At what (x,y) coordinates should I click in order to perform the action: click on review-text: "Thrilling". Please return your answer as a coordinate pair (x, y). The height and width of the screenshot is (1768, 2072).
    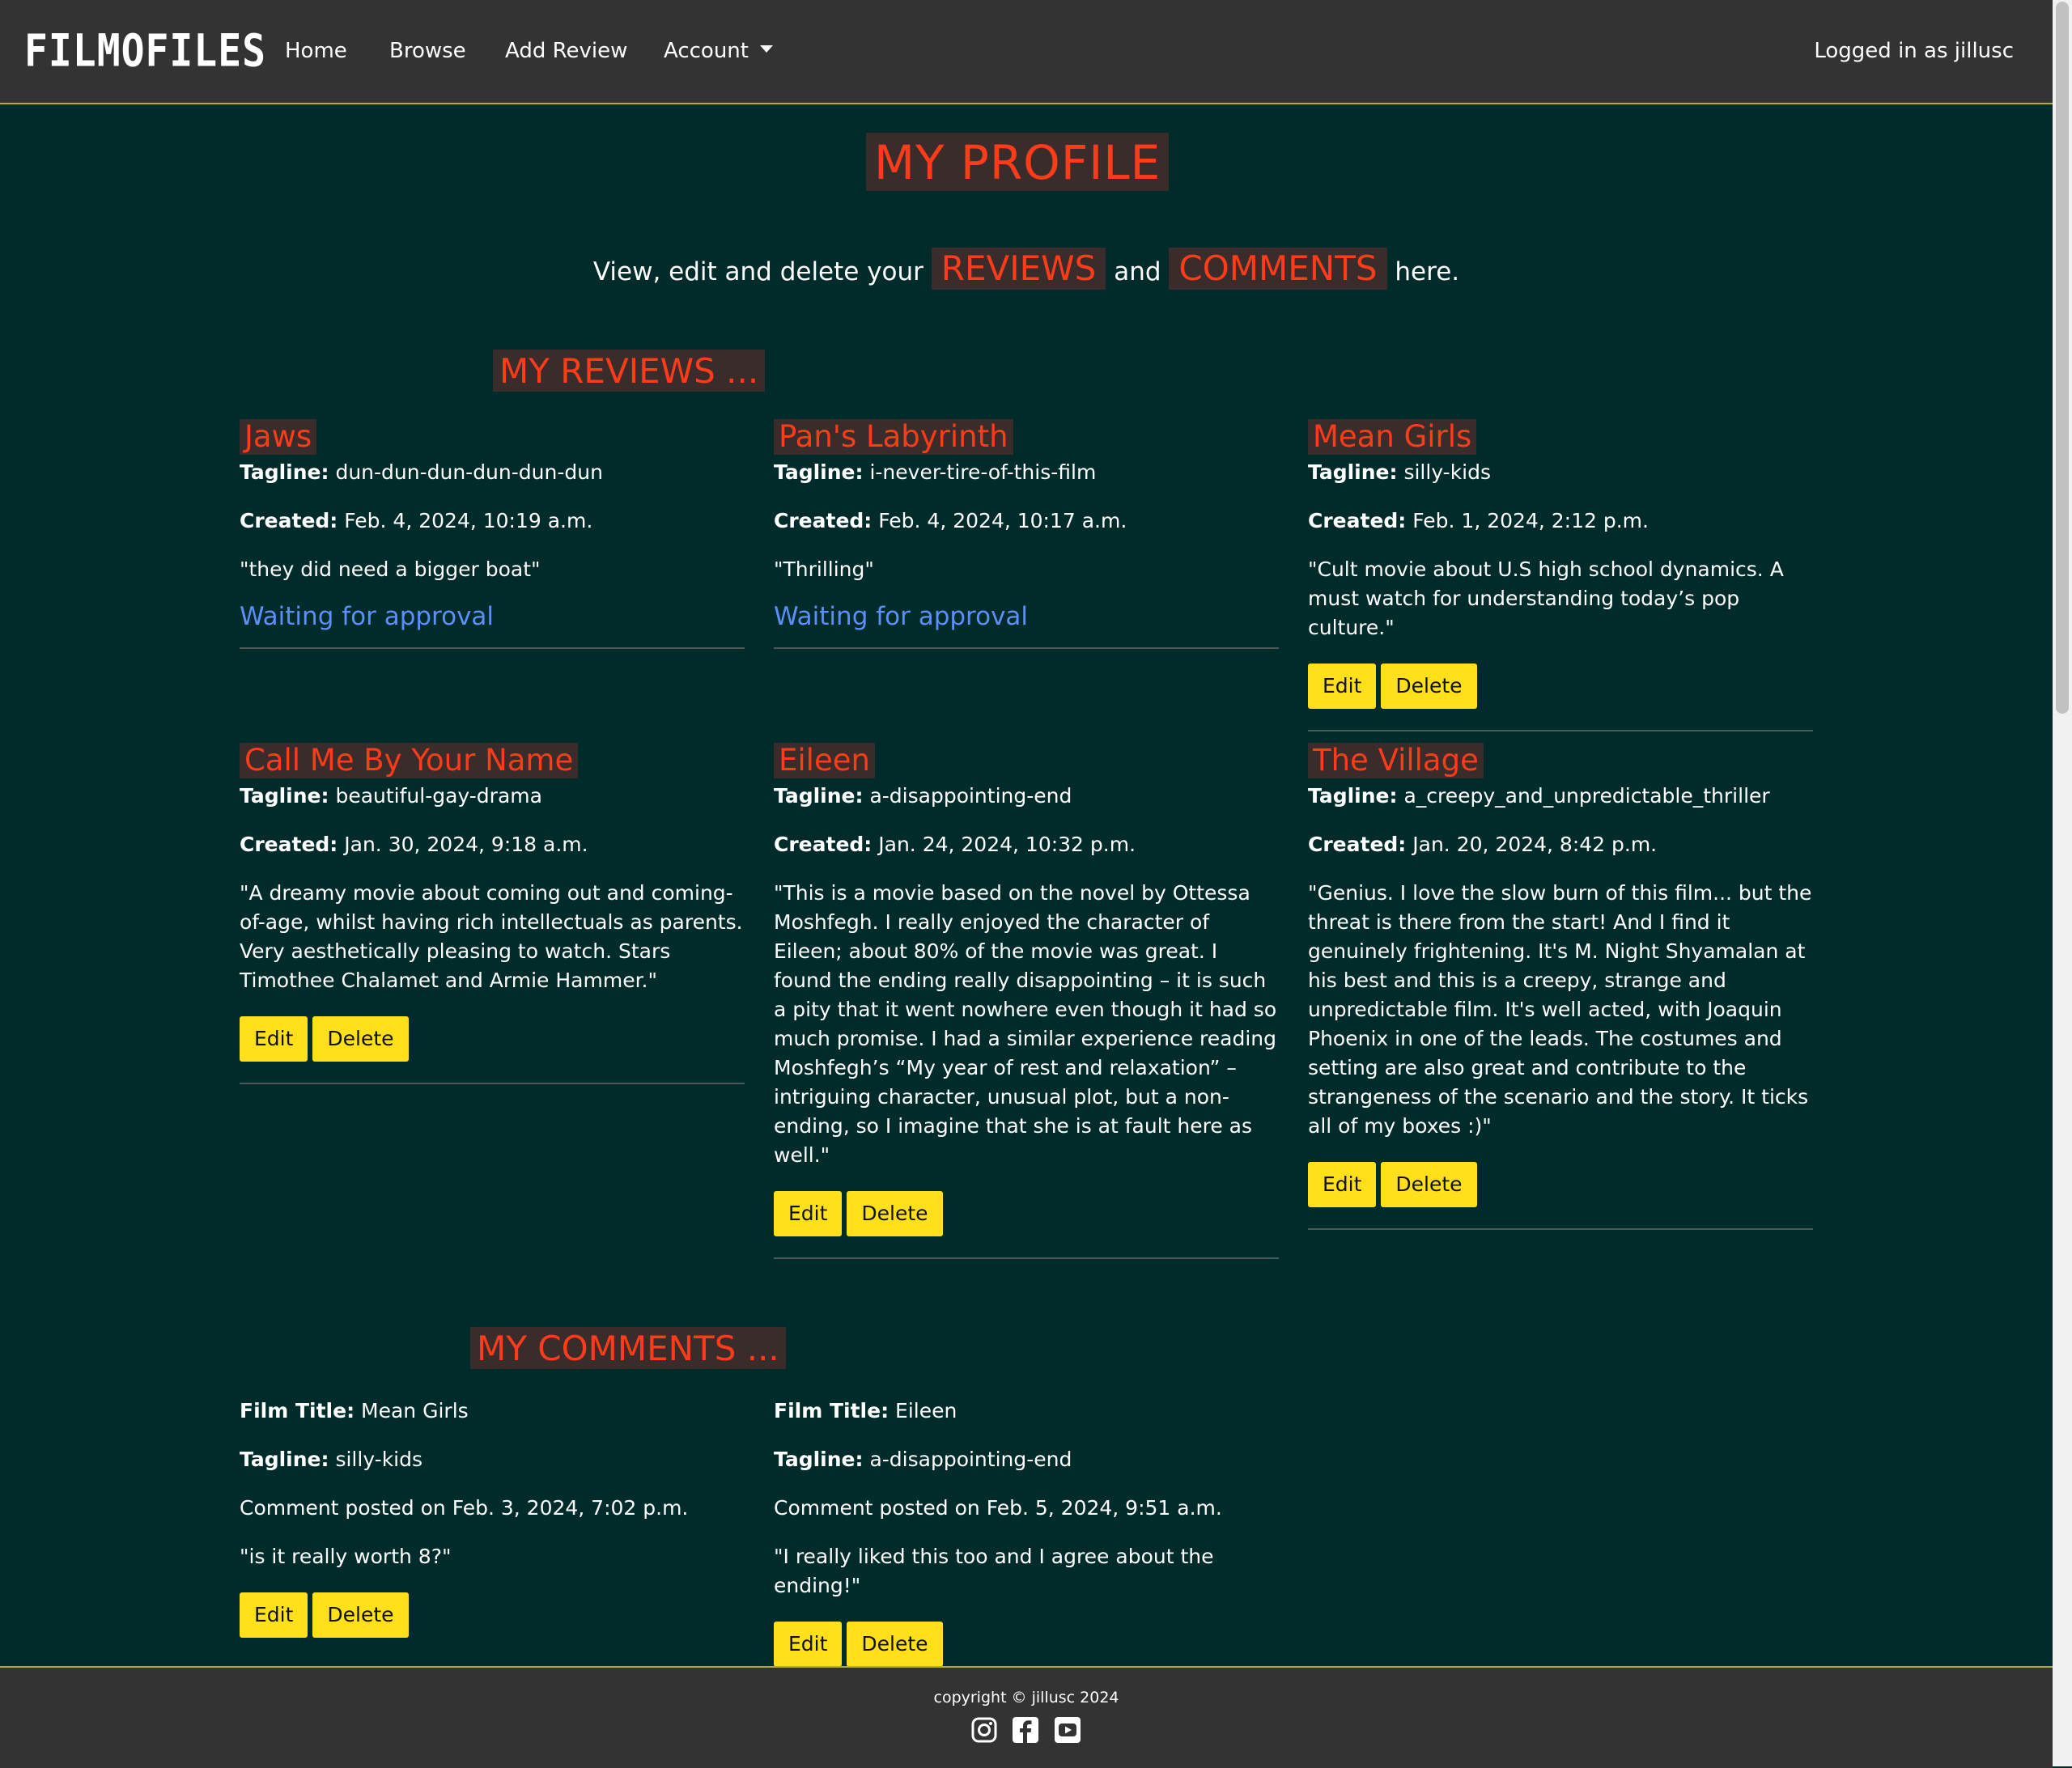
    Looking at the image, I should click on (824, 569).